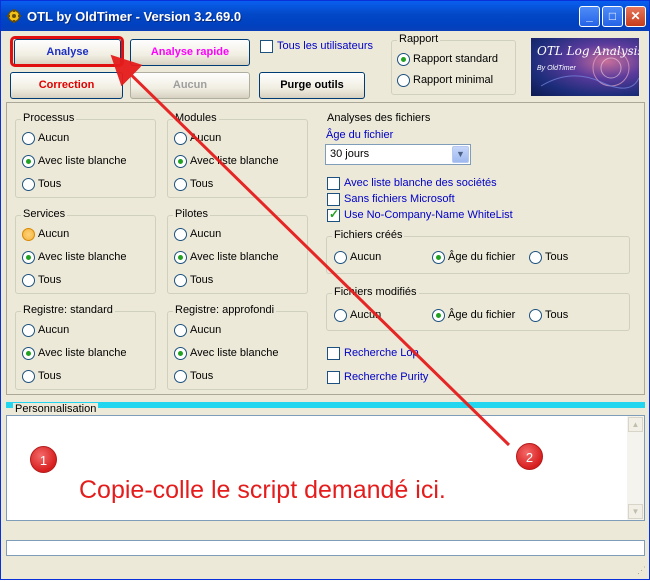 Image resolution: width=650 pixels, height=581 pixels. I want to click on modules-avec-label: Avec liste blanche, so click(234, 161).